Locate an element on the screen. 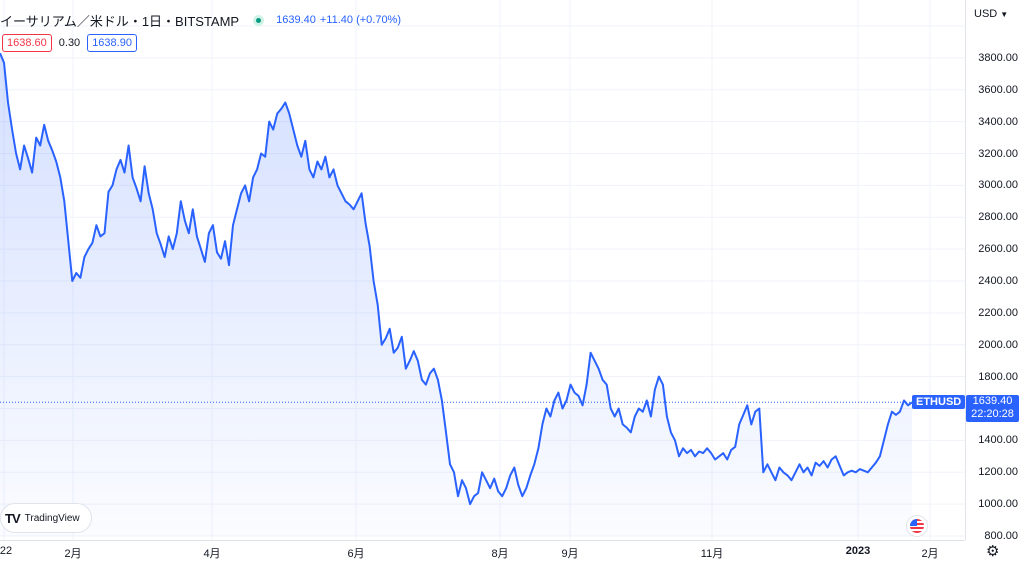 This screenshot has width=1024, height=564. bid-ask-panel: 1638.60 0.30 1638.90 is located at coordinates (68, 43).